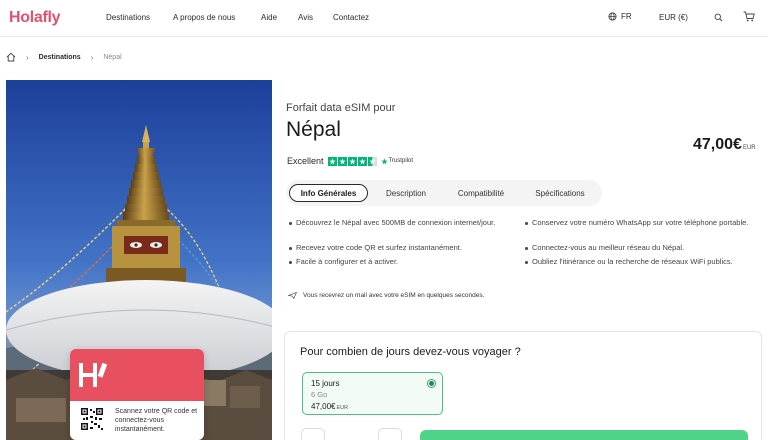  I want to click on tab-general-info: Info Générales, so click(328, 193).